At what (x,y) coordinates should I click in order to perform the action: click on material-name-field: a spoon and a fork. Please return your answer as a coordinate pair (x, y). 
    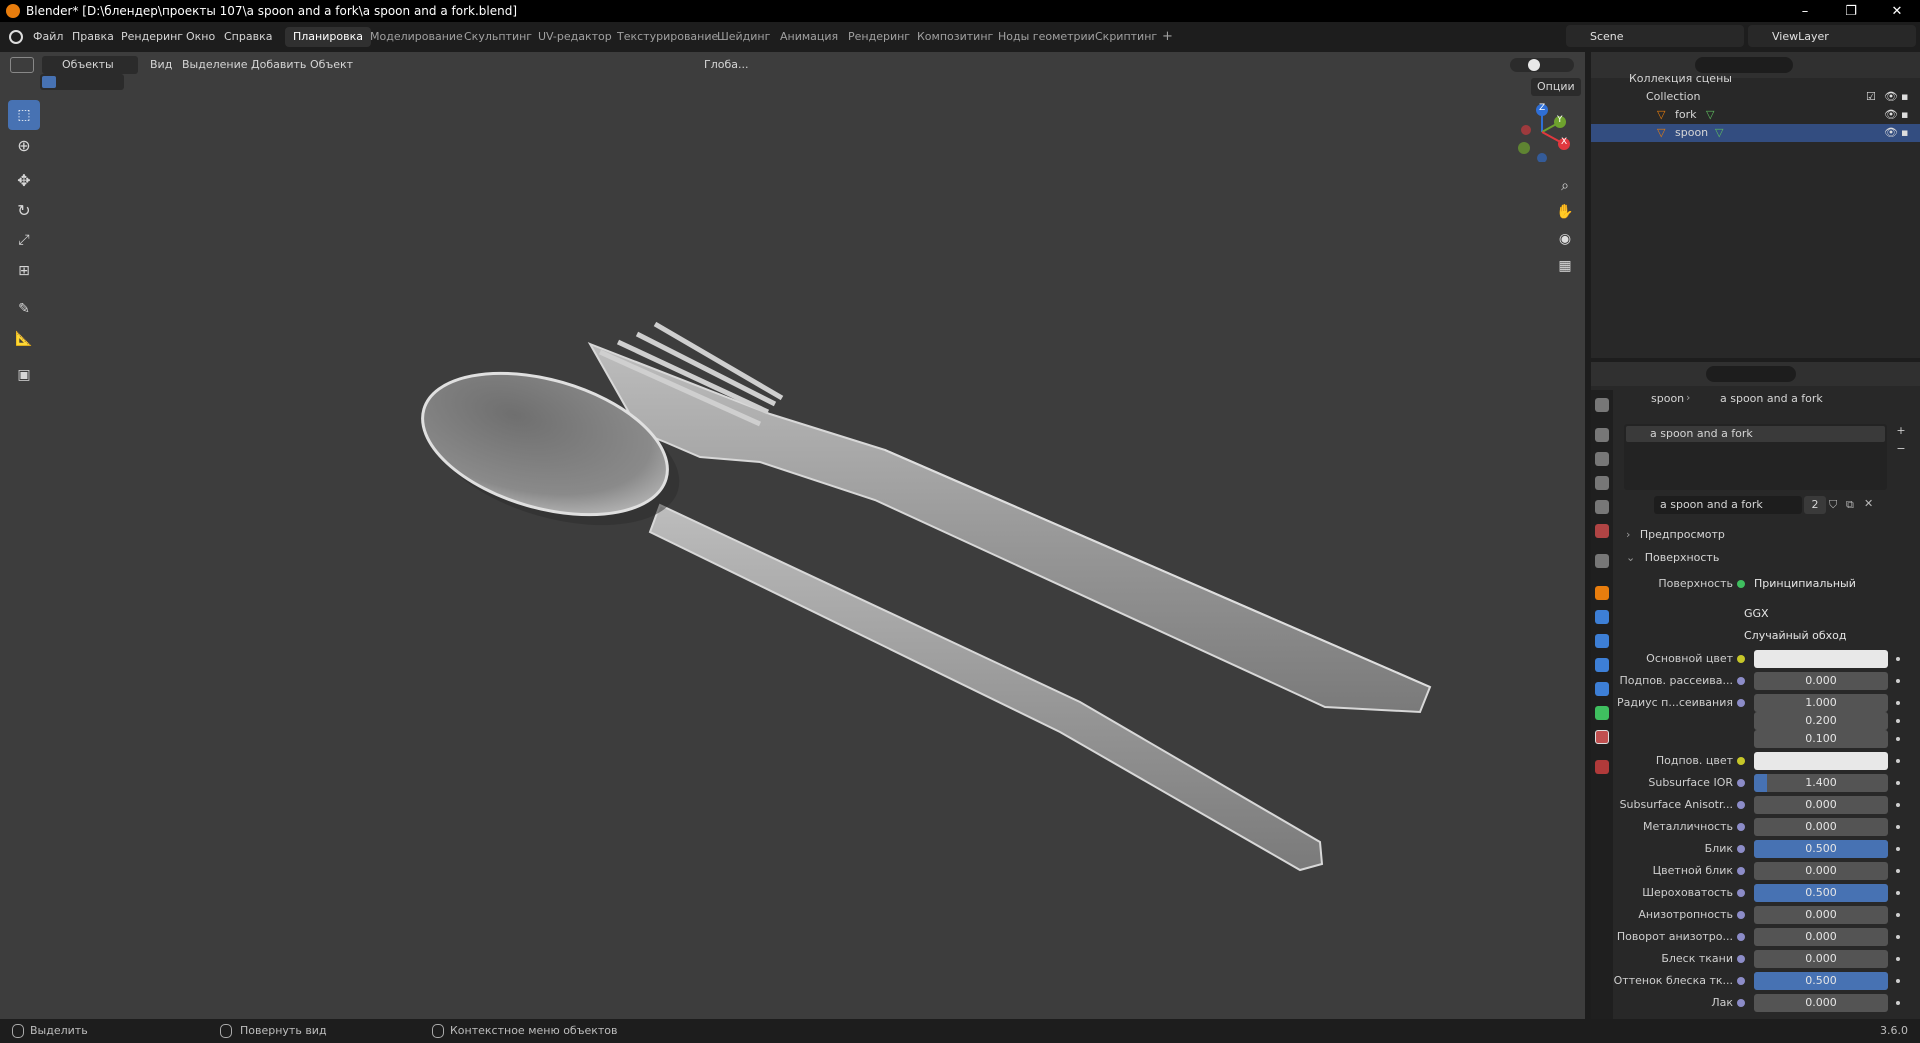
    Looking at the image, I should click on (1728, 505).